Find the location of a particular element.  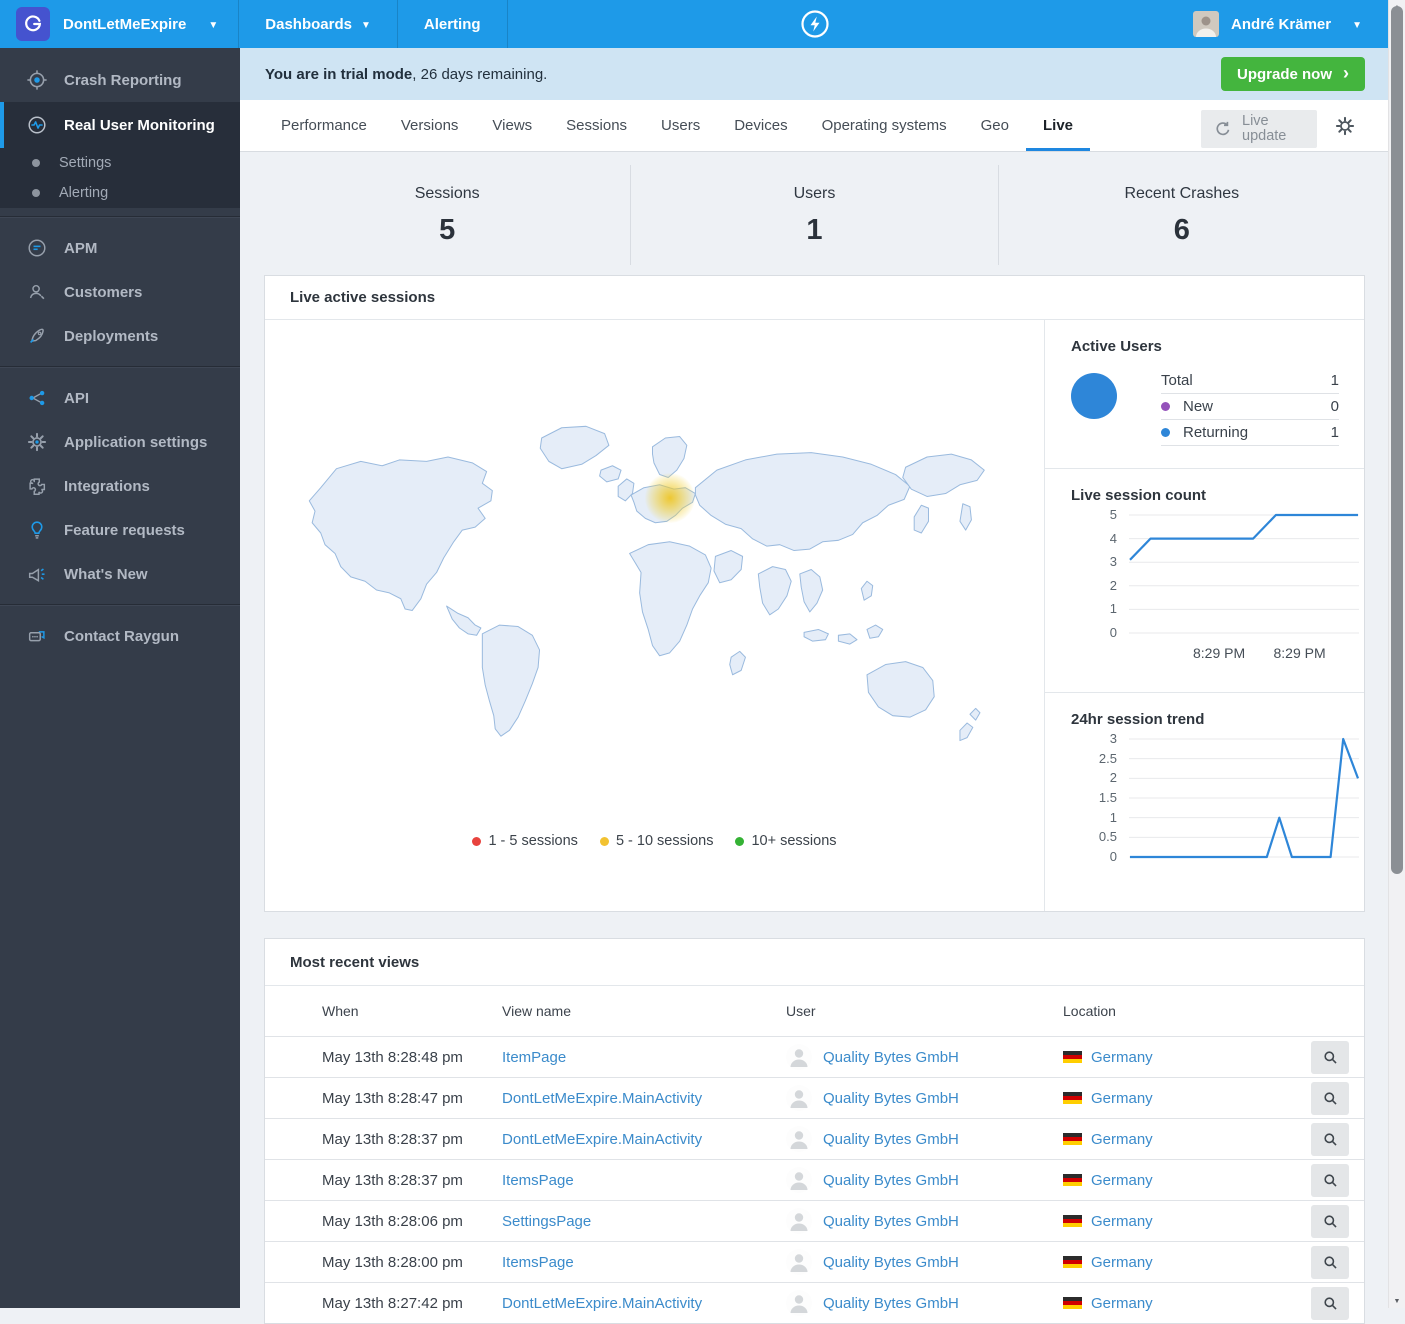

user-menu: André Krämer ▼ is located at coordinates (1290, 24).